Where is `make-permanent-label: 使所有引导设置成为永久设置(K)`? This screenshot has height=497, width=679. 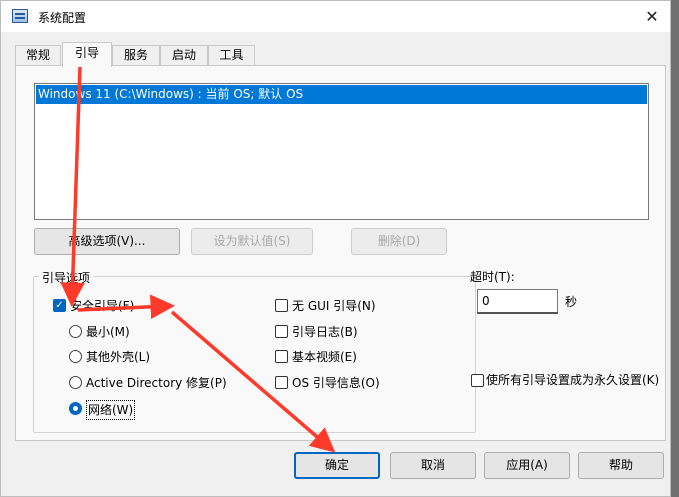 make-permanent-label: 使所有引导设置成为永久设置(K) is located at coordinates (573, 380).